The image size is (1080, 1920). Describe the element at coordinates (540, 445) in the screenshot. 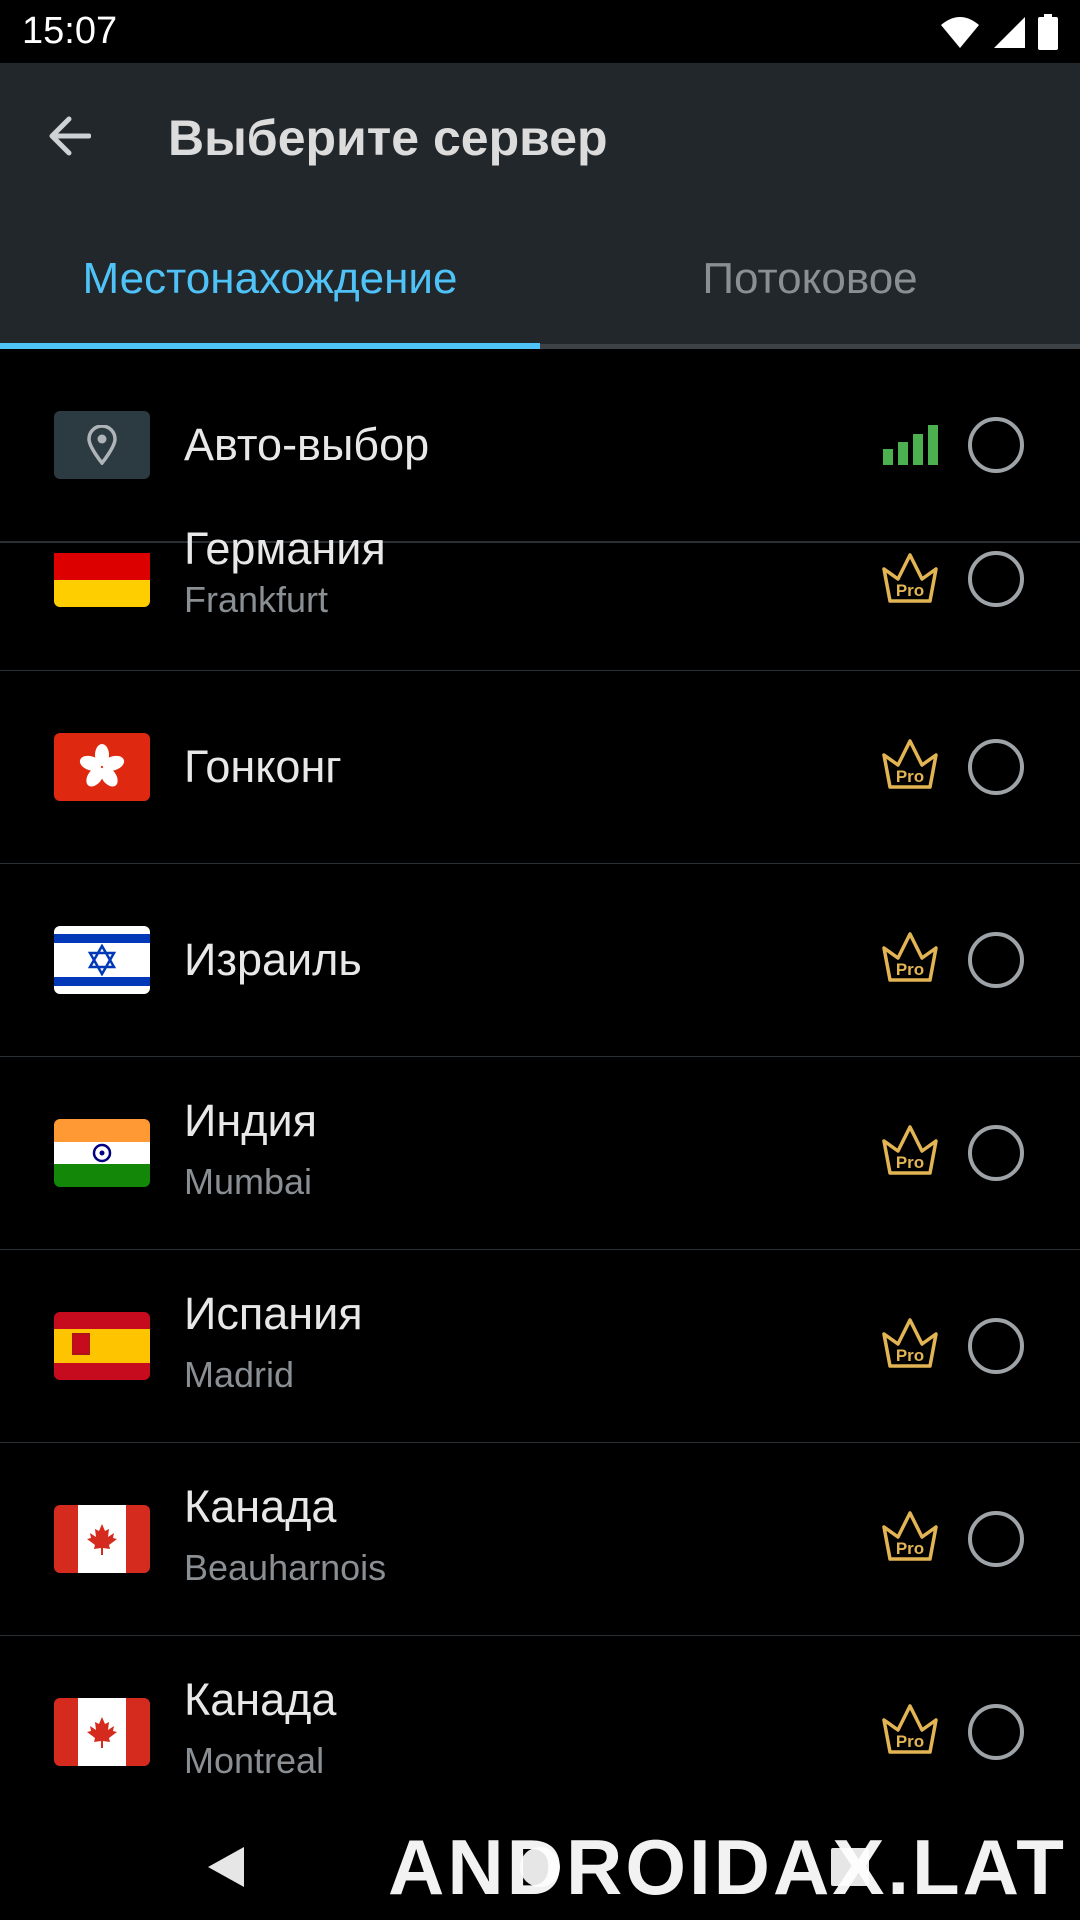

I see `list-item-auto-select: Авто-выбор` at that location.